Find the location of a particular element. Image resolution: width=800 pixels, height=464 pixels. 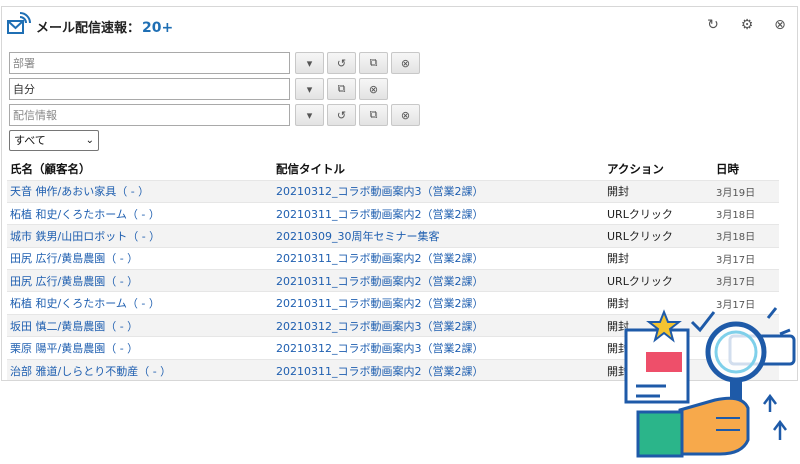

action-date: 3月19日 is located at coordinates (746, 191).